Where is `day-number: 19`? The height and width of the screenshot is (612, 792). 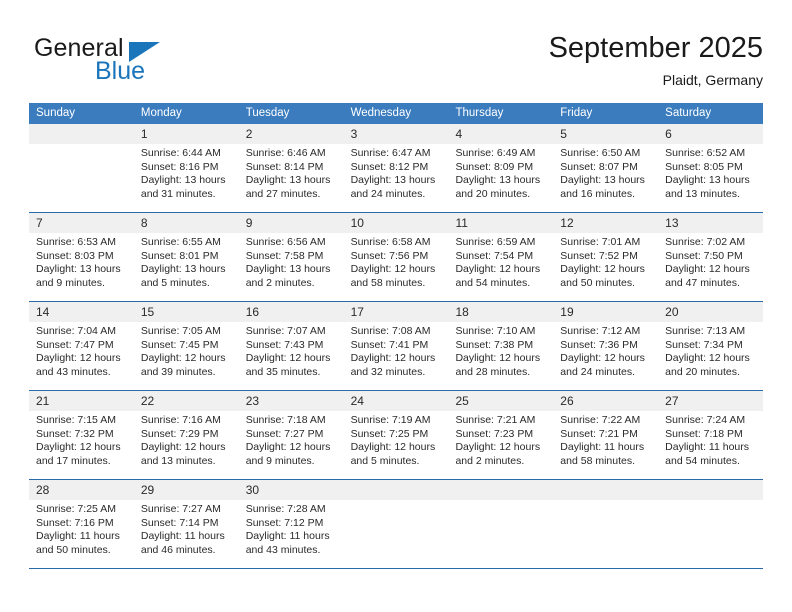
day-number: 19 is located at coordinates (605, 312).